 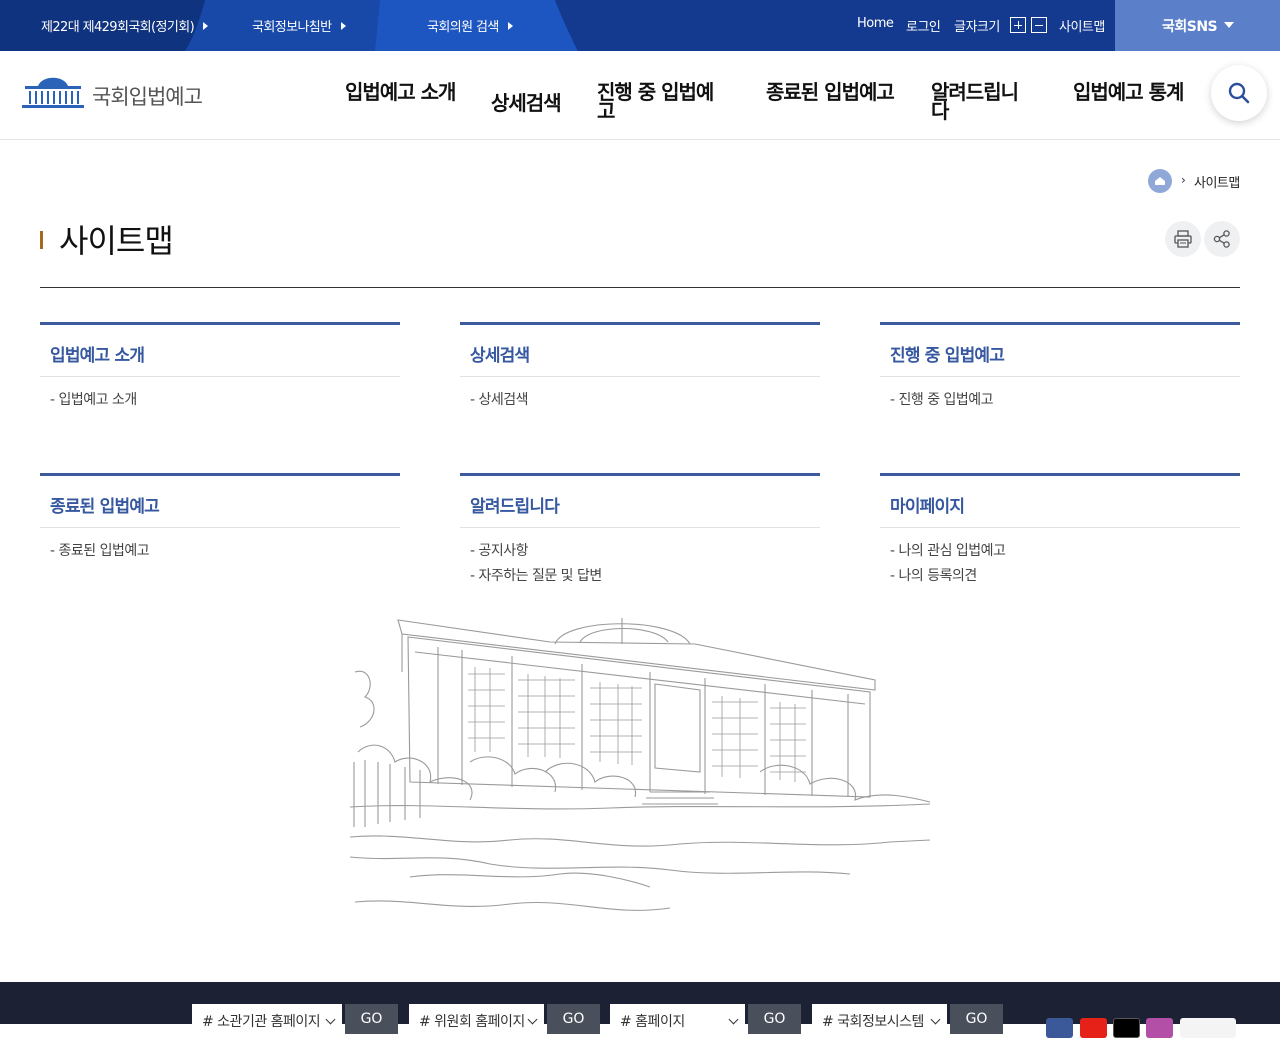 I want to click on sitemap-link-list: - 입법예고 소개, so click(x=220, y=395).